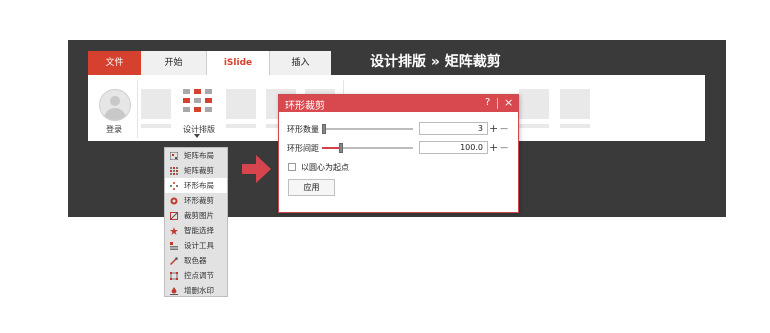 This screenshot has height=333, width=770. What do you see at coordinates (174, 216) in the screenshot?
I see `crop-image-icon` at bounding box center [174, 216].